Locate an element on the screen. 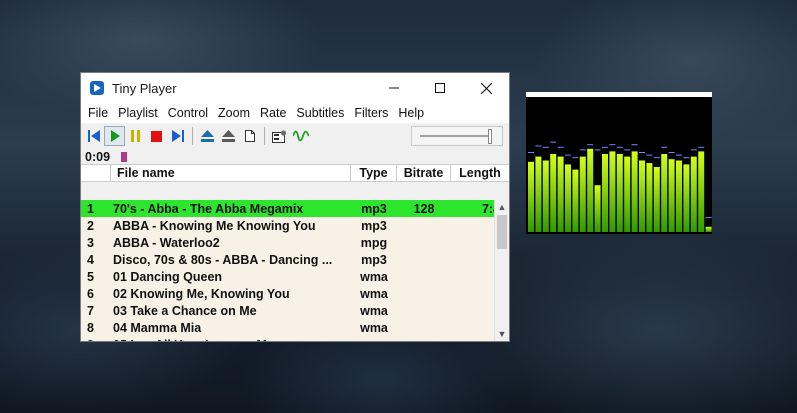 This screenshot has width=797, height=413. settings-button is located at coordinates (279, 136).